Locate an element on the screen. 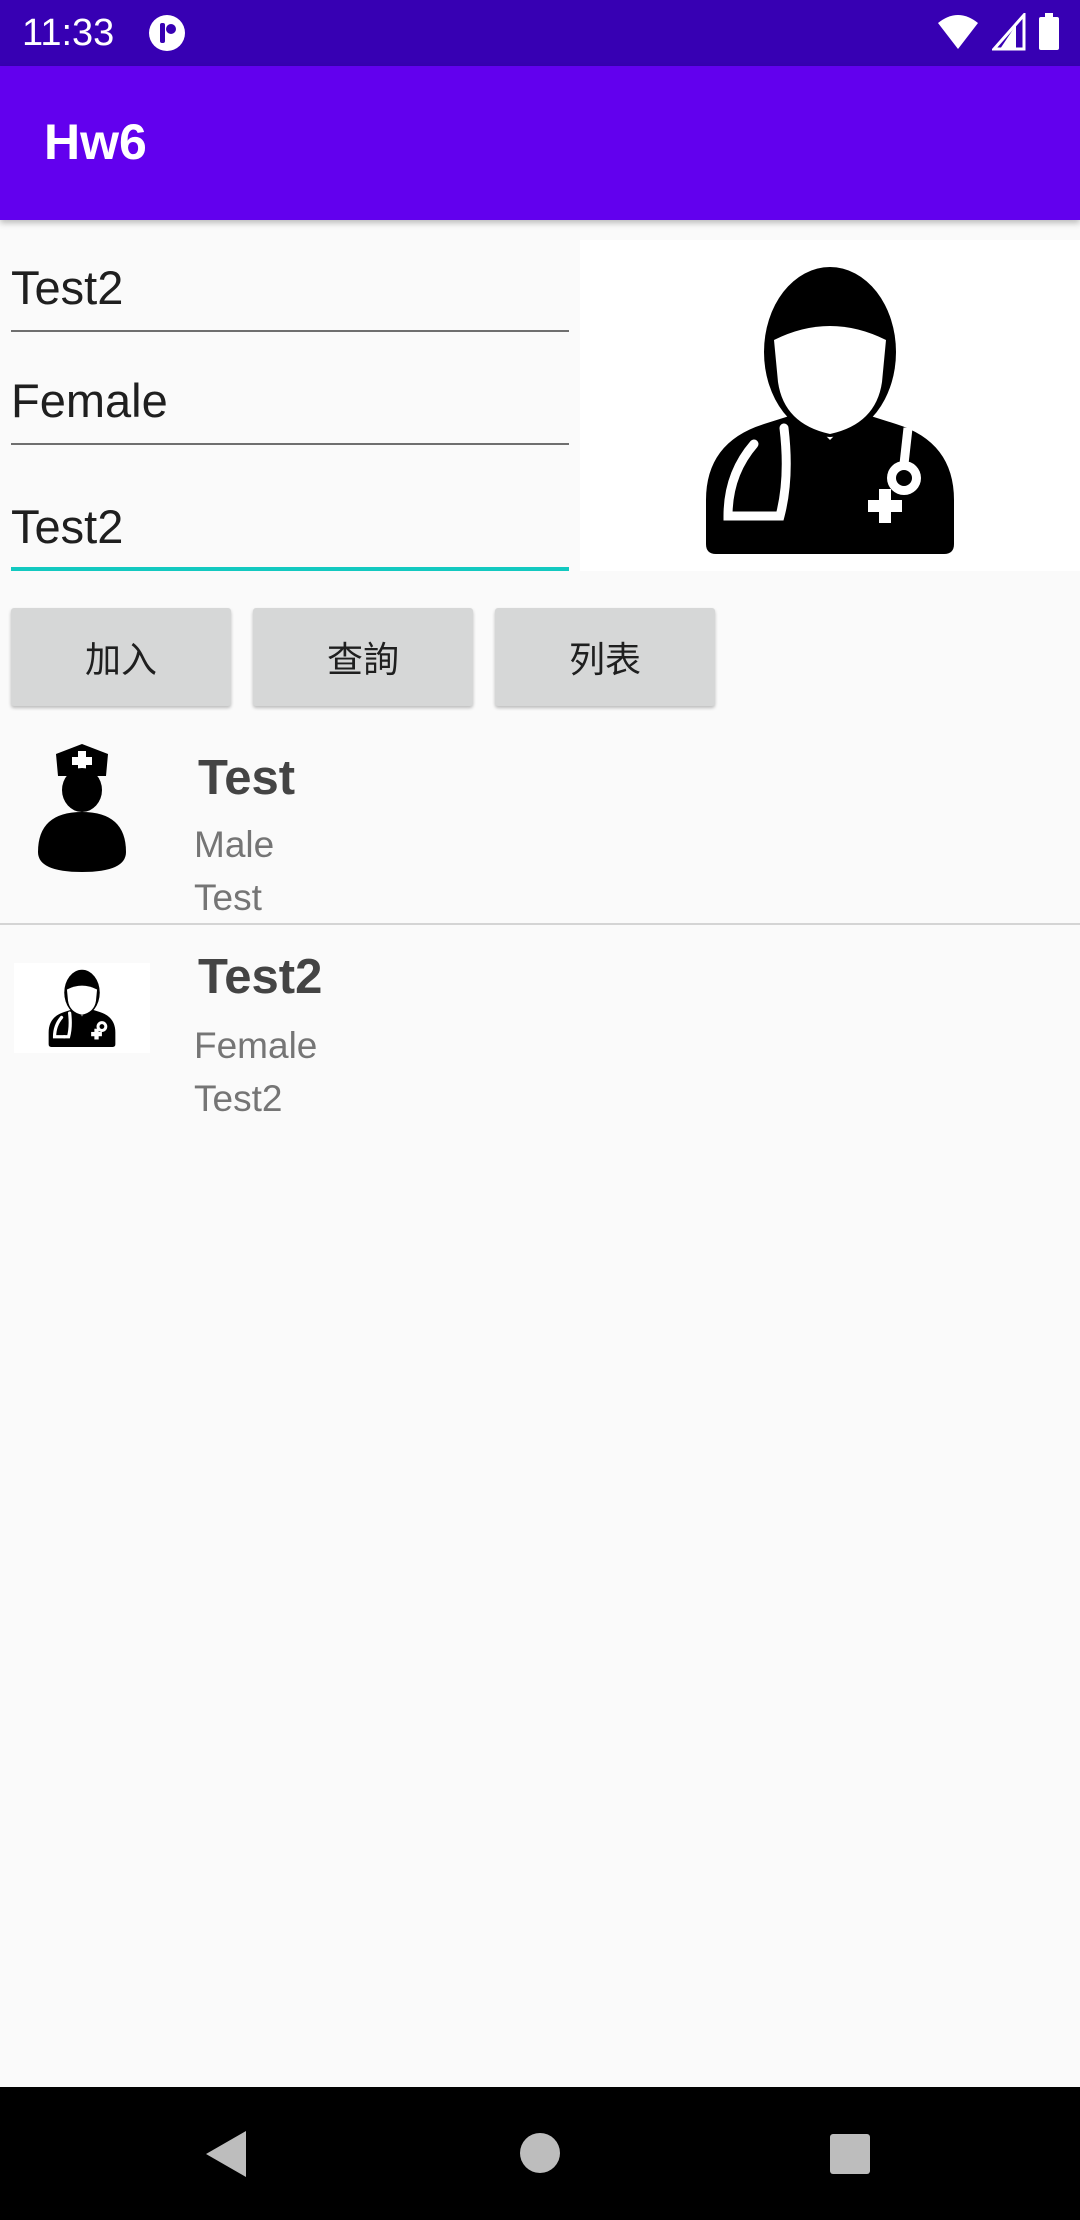 This screenshot has height=2220, width=1080. home-icon is located at coordinates (540, 2153).